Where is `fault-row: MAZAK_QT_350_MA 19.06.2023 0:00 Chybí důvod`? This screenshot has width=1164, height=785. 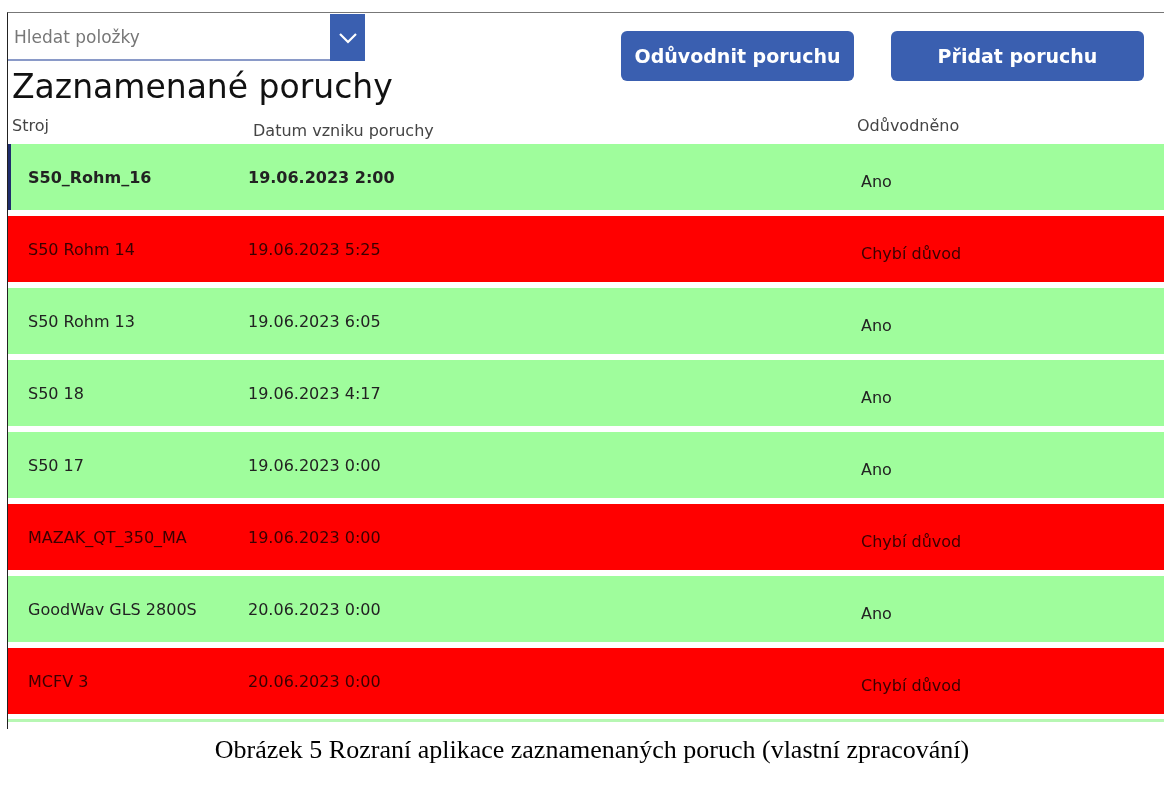 fault-row: MAZAK_QT_350_MA 19.06.2023 0:00 Chybí důvod is located at coordinates (586, 537).